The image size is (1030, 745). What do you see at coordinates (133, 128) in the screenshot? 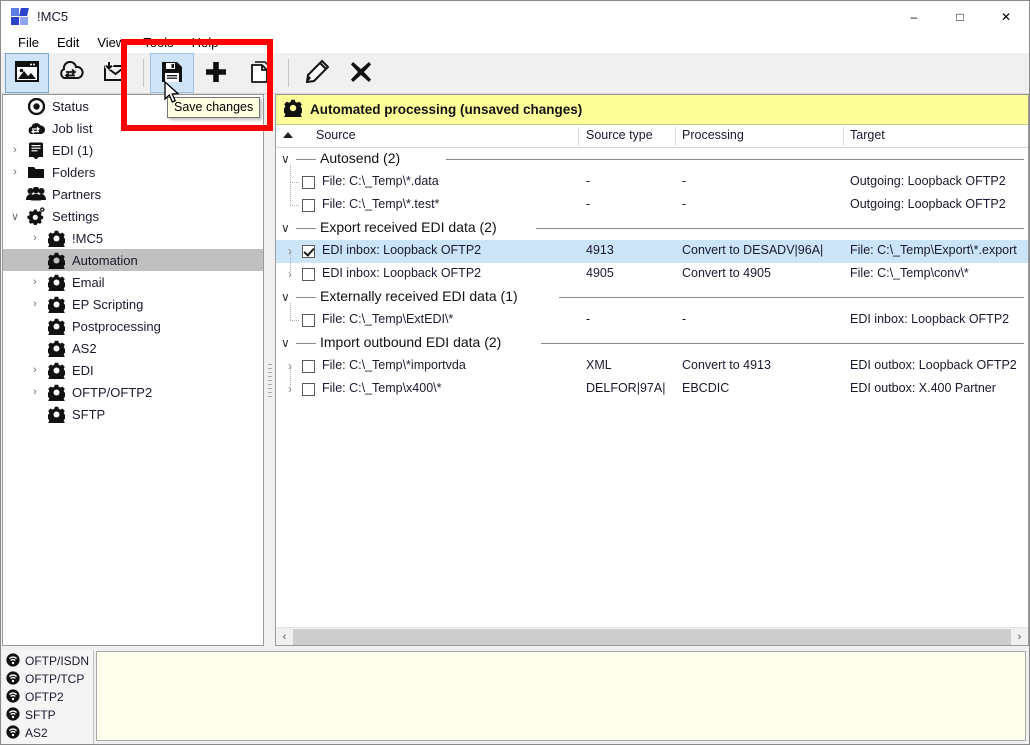
I see `sidebar-item-job-list: Job list` at bounding box center [133, 128].